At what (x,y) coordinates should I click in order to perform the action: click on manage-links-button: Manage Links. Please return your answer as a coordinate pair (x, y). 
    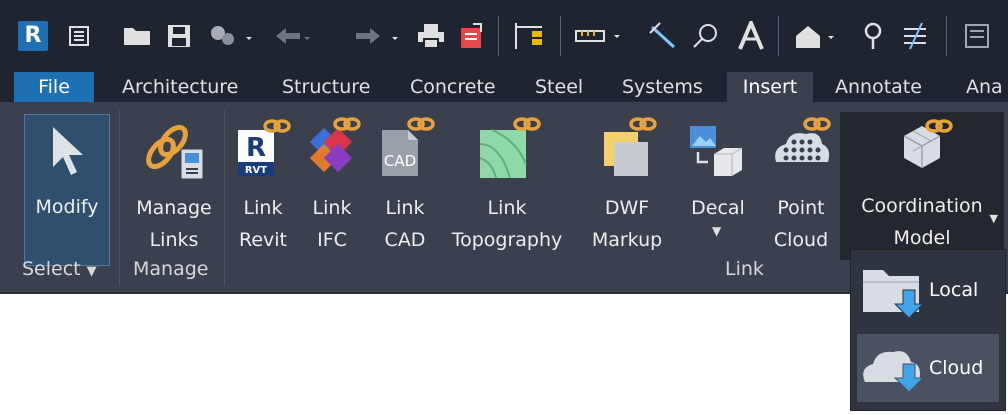
    Looking at the image, I should click on (174, 181).